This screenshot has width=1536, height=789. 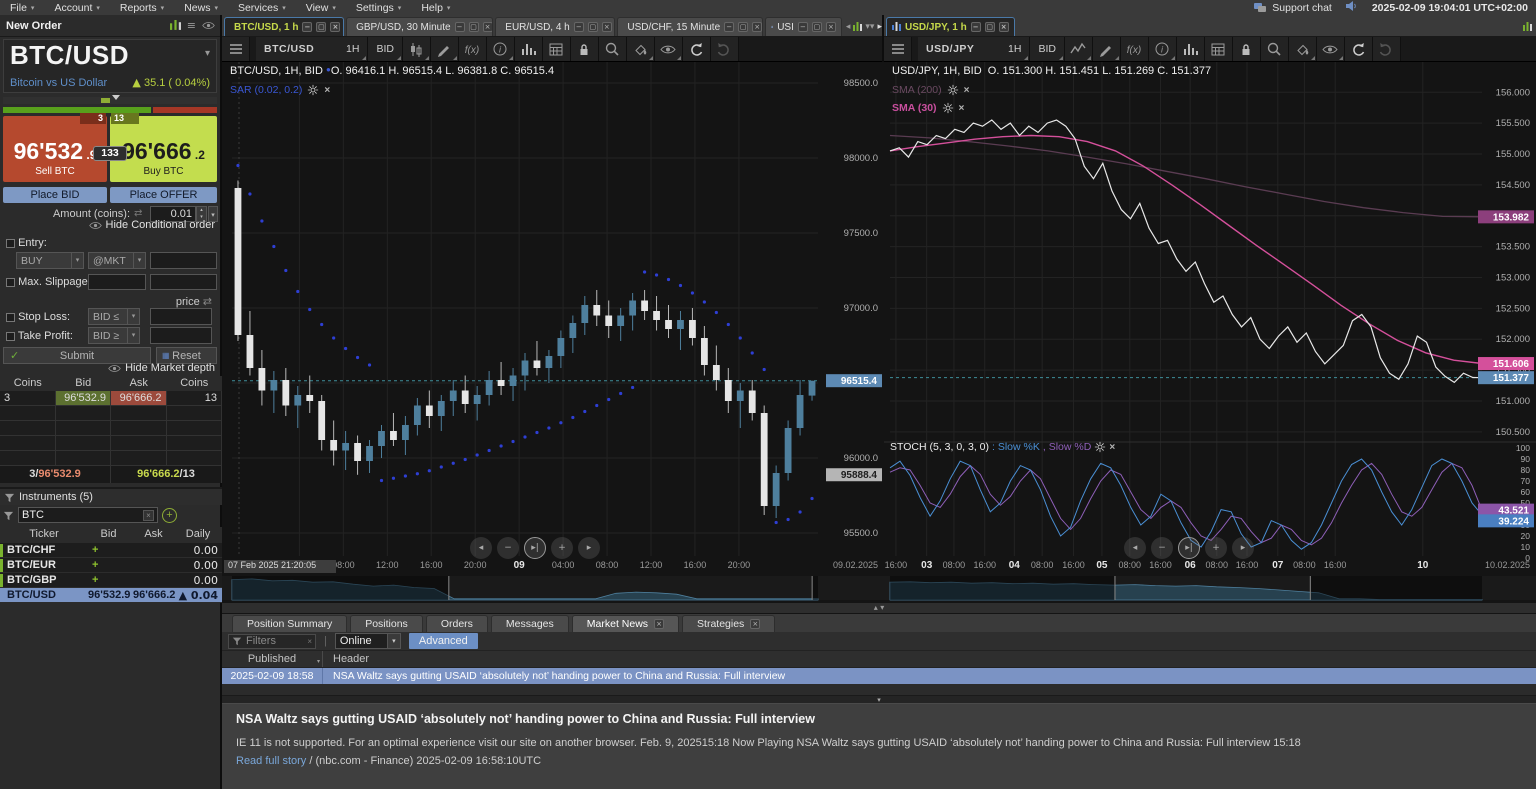 I want to click on chart-tab-usi: USI − ▢ ×, so click(x=803, y=26).